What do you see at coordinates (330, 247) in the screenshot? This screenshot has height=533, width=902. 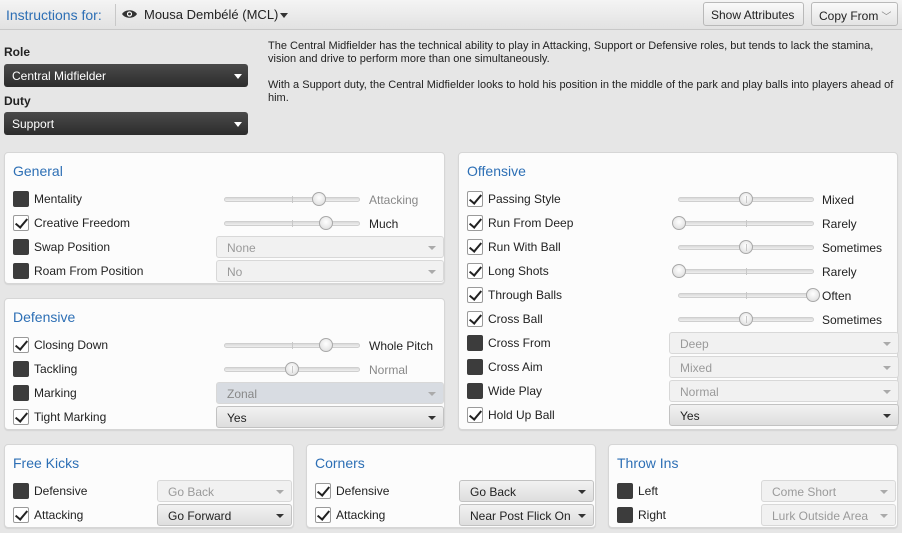 I see `select-swap-position: None` at bounding box center [330, 247].